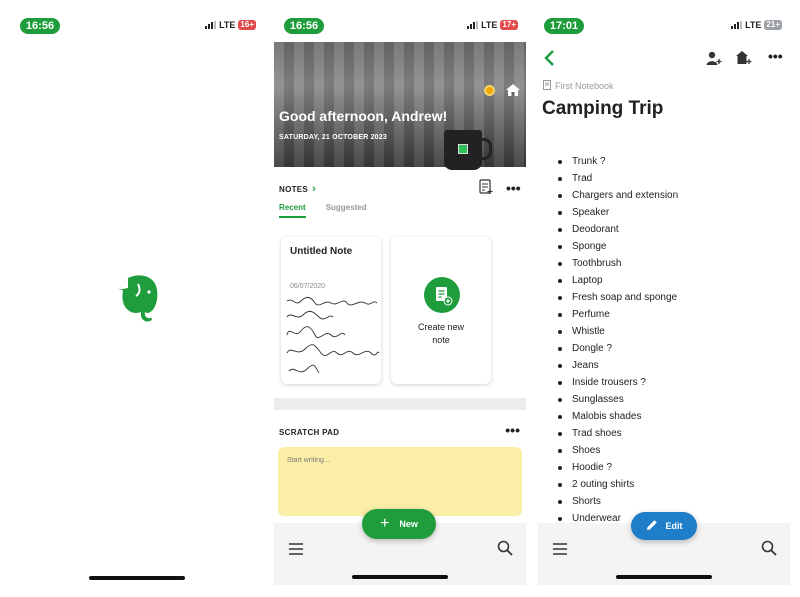  What do you see at coordinates (549, 60) in the screenshot?
I see `back-arrow-icon` at bounding box center [549, 60].